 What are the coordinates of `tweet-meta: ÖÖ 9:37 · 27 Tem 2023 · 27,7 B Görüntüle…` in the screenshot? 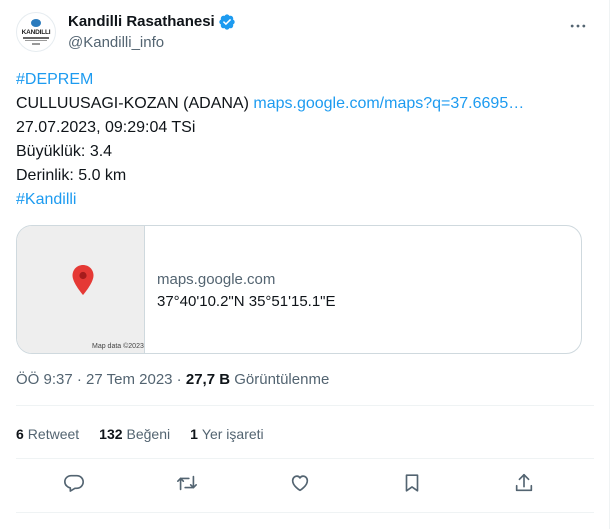 It's located at (172, 380).